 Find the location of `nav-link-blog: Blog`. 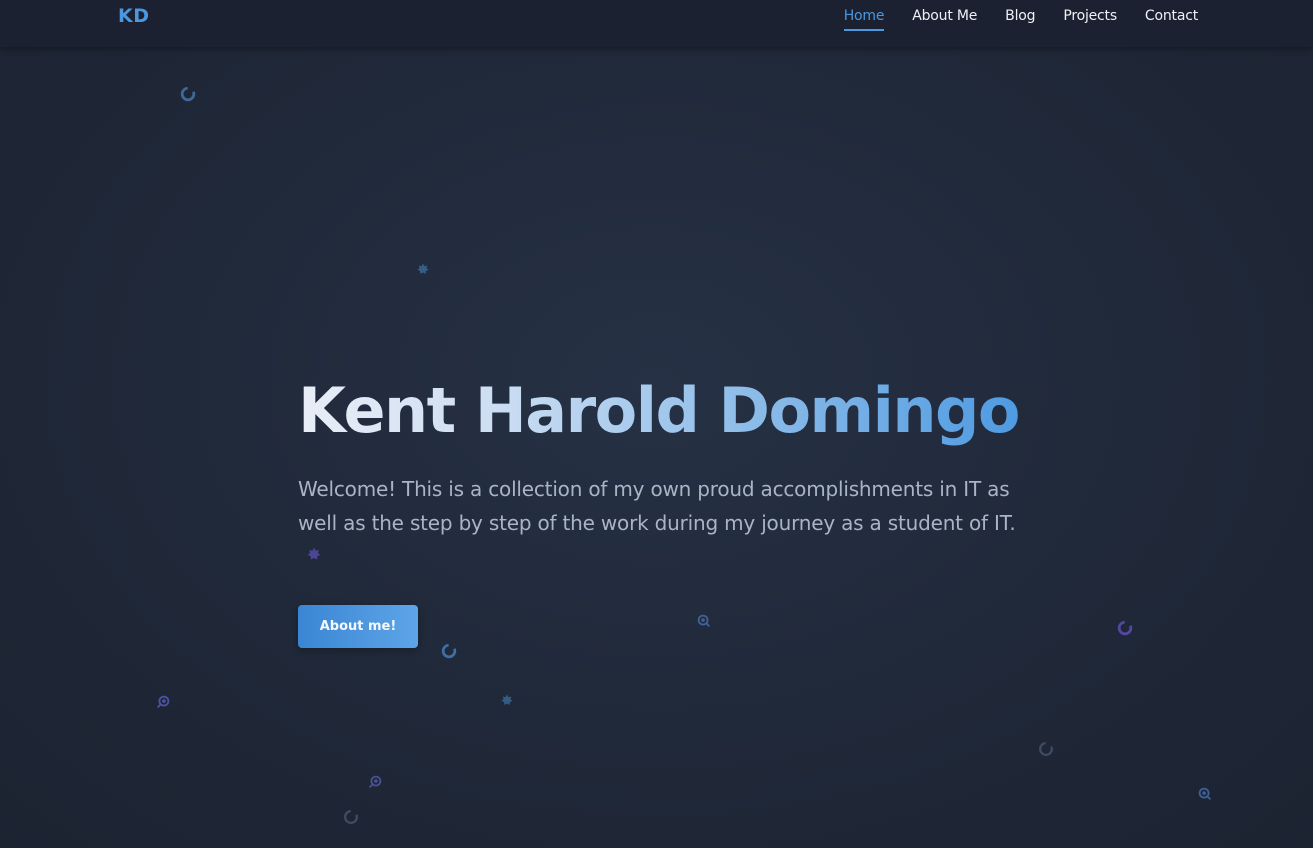

nav-link-blog: Blog is located at coordinates (1020, 19).